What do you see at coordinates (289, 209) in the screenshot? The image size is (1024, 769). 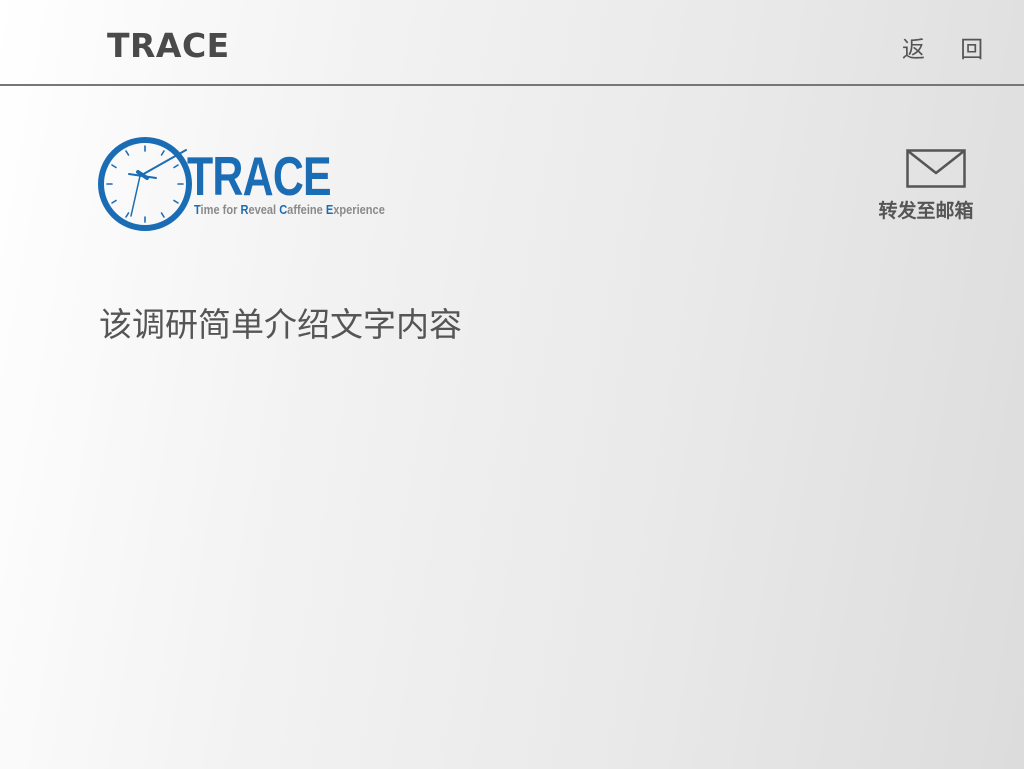 I see `logo-tagline: Time for Reveal Caffeine Experience` at bounding box center [289, 209].